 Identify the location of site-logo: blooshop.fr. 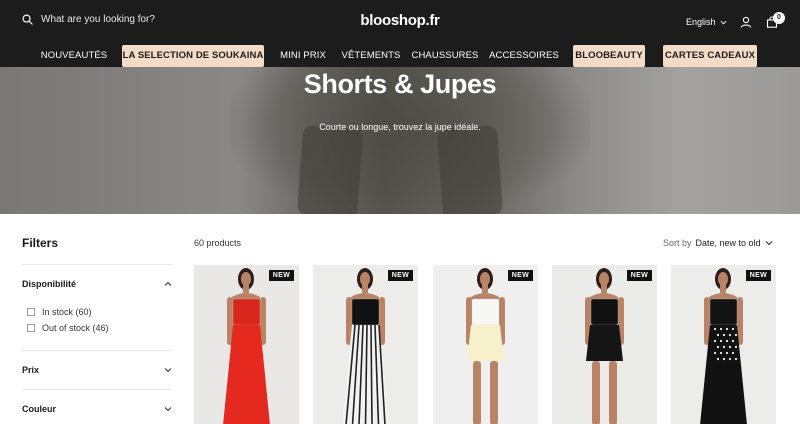
(400, 20).